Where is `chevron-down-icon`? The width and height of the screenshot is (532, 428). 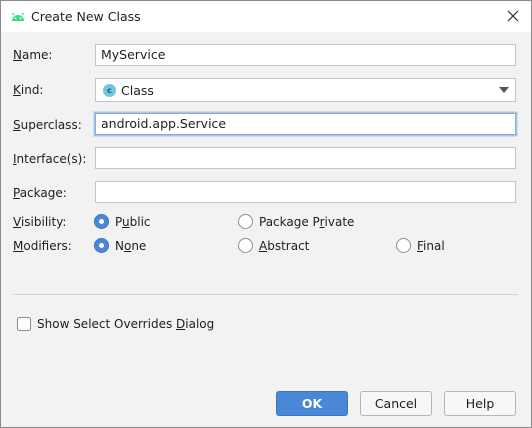 chevron-down-icon is located at coordinates (504, 90).